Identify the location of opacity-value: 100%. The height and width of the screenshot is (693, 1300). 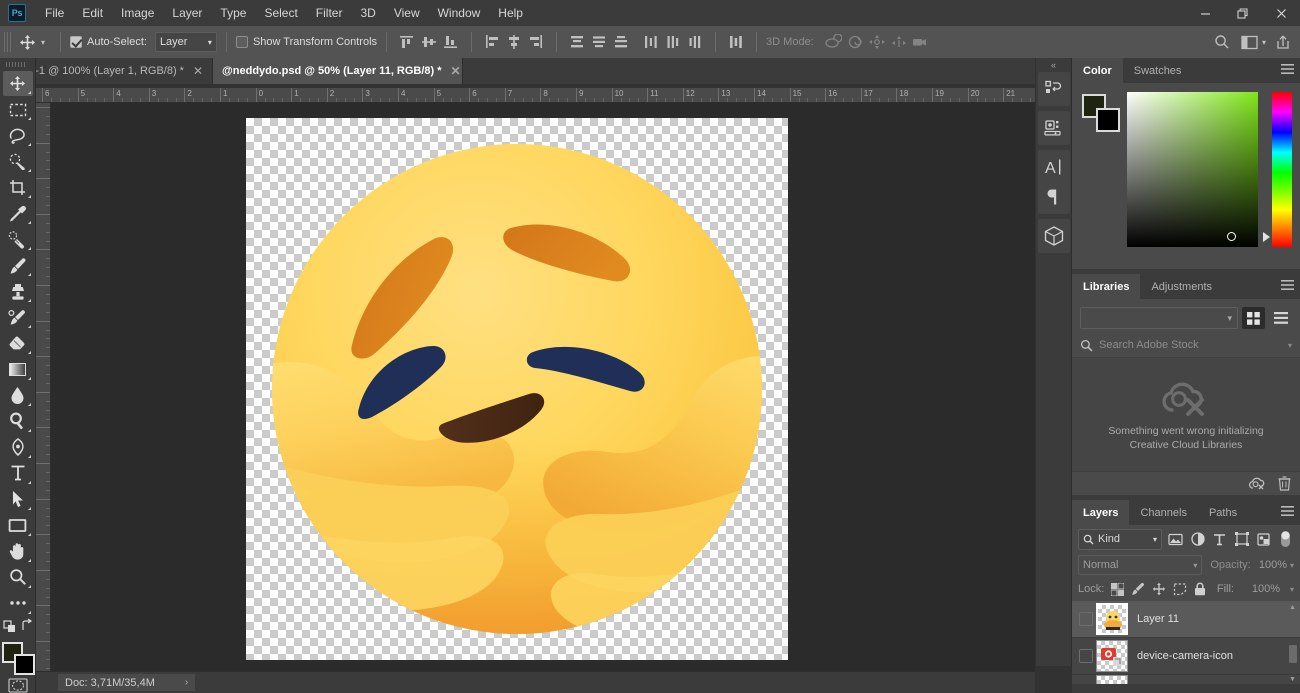
(1270, 565).